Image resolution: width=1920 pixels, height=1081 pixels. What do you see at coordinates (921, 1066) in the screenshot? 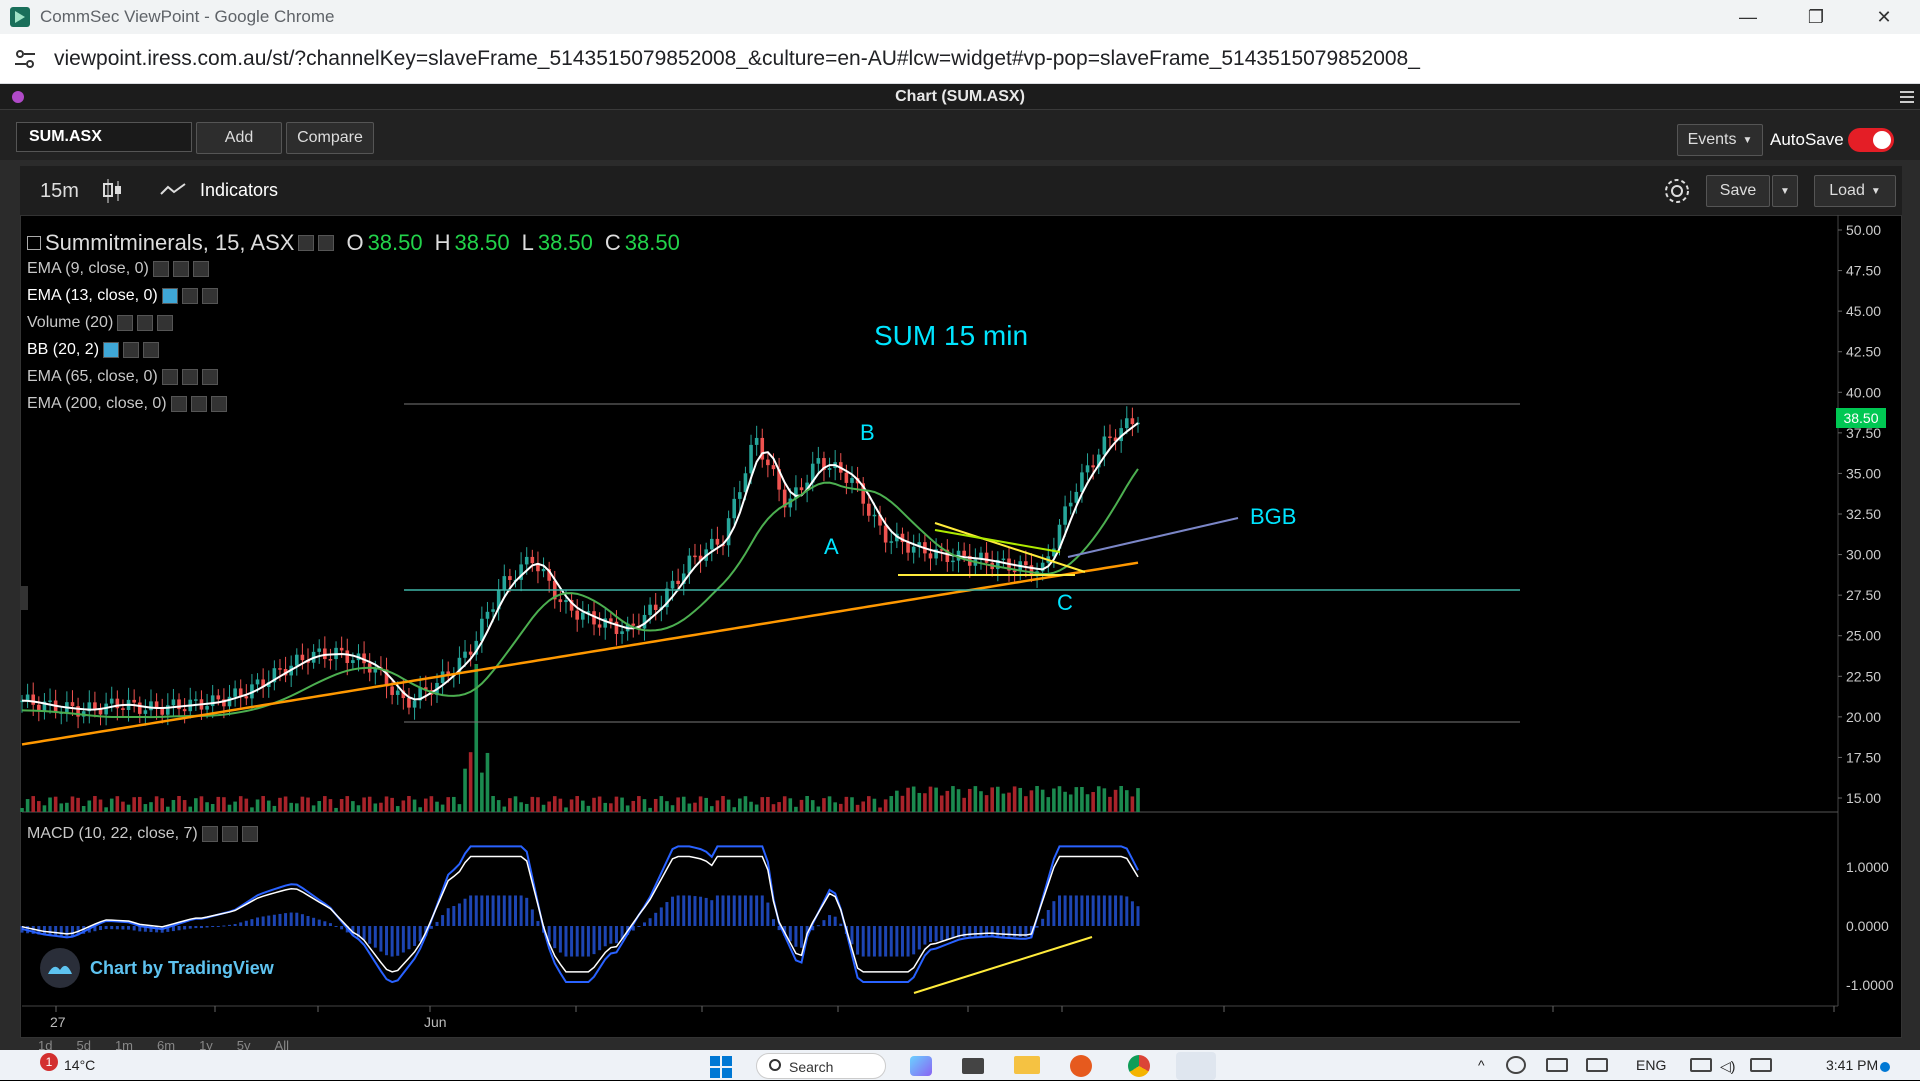
I see `copilot-icon` at bounding box center [921, 1066].